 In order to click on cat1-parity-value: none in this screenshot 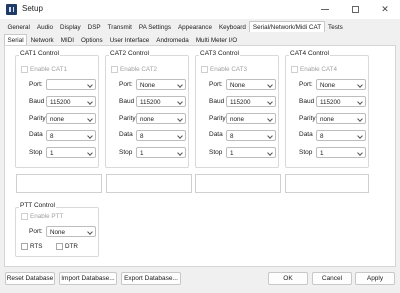, I will do `click(57, 119)`.